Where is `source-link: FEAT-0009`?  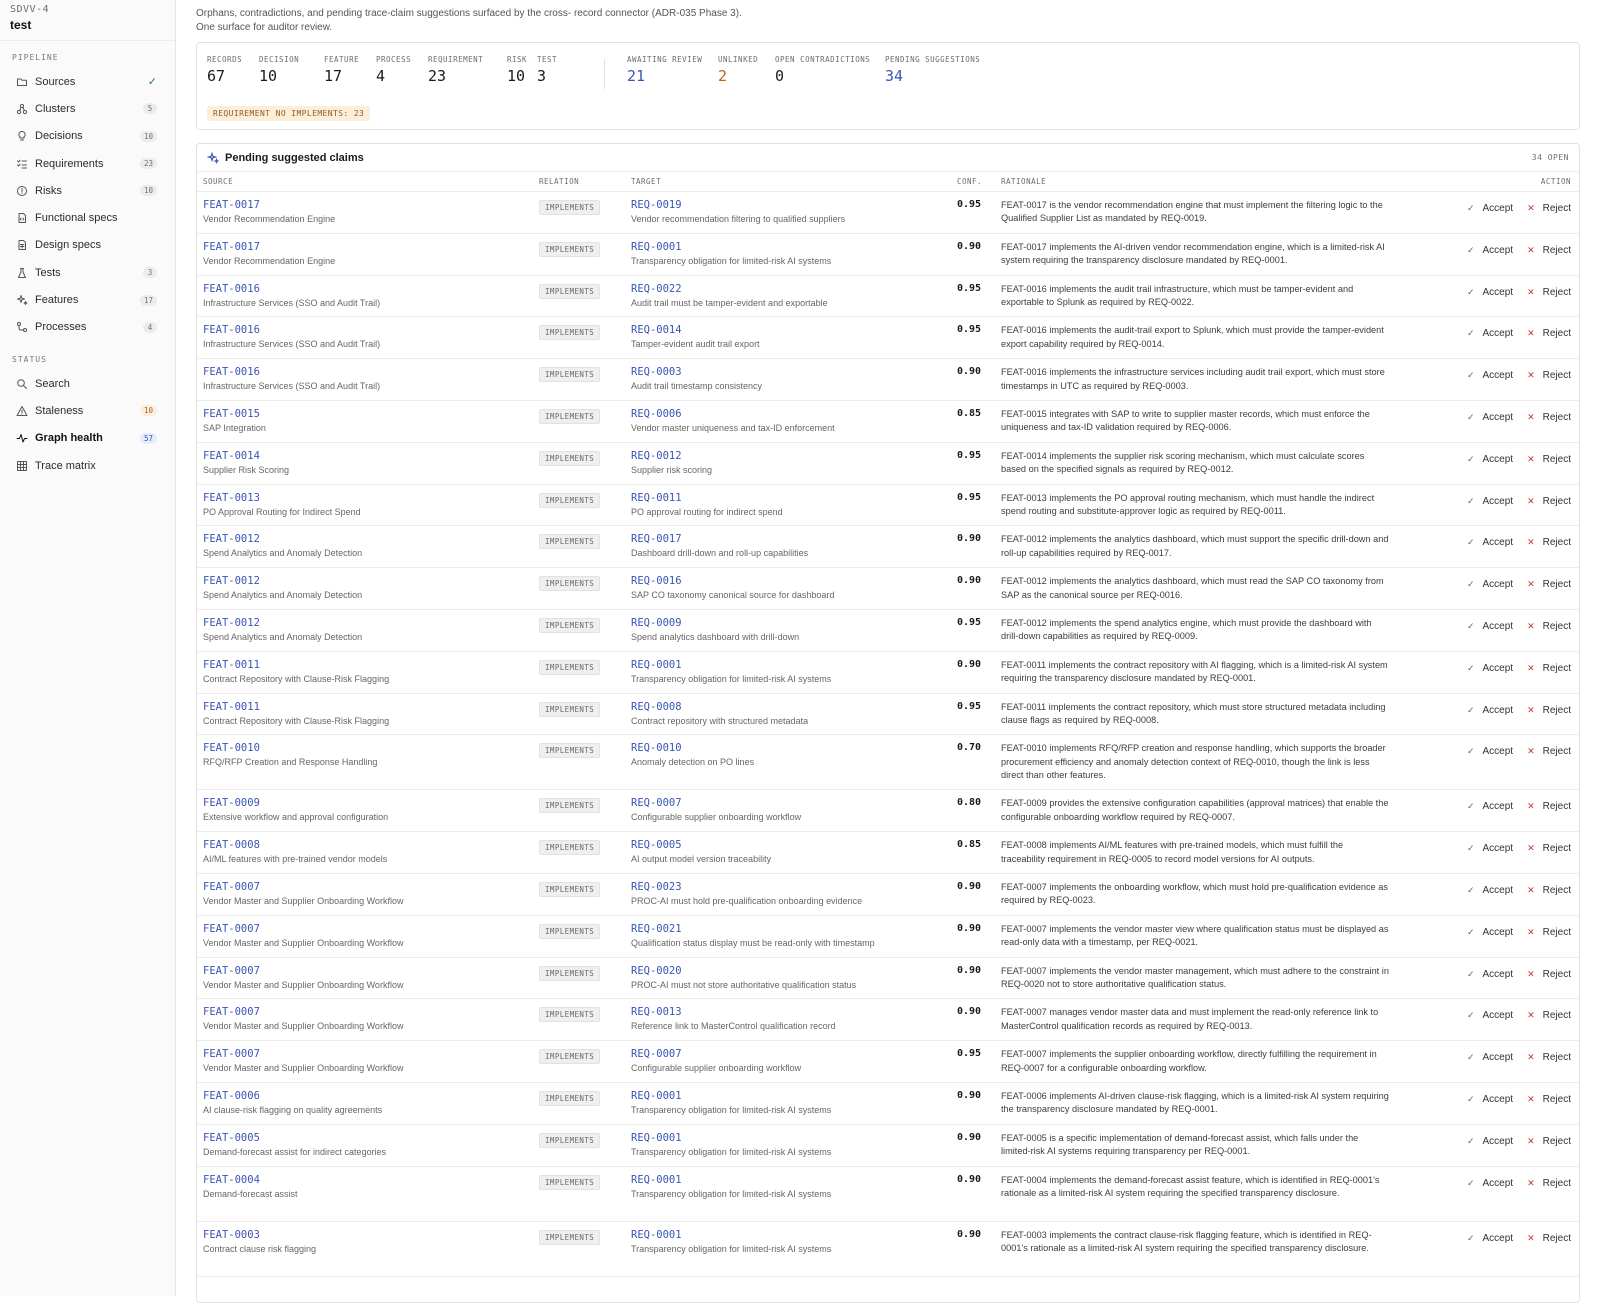
source-link: FEAT-0009 is located at coordinates (371, 803).